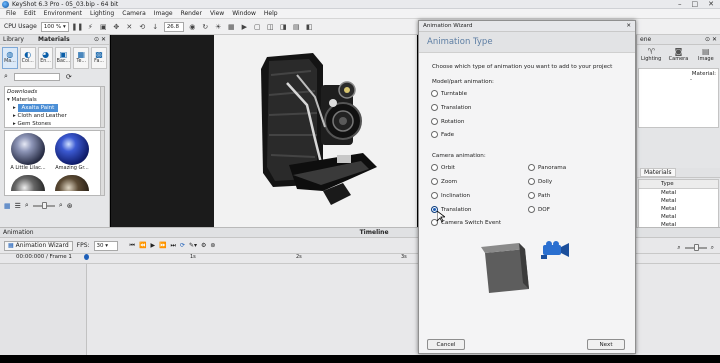 The width and height of the screenshot is (720, 363). Describe the element at coordinates (450, 195) in the screenshot. I see `radio-inclination: Inclination` at that location.